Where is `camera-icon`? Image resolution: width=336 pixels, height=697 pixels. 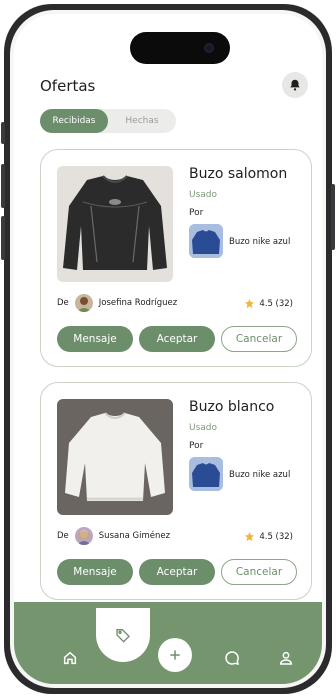 camera-icon is located at coordinates (209, 48).